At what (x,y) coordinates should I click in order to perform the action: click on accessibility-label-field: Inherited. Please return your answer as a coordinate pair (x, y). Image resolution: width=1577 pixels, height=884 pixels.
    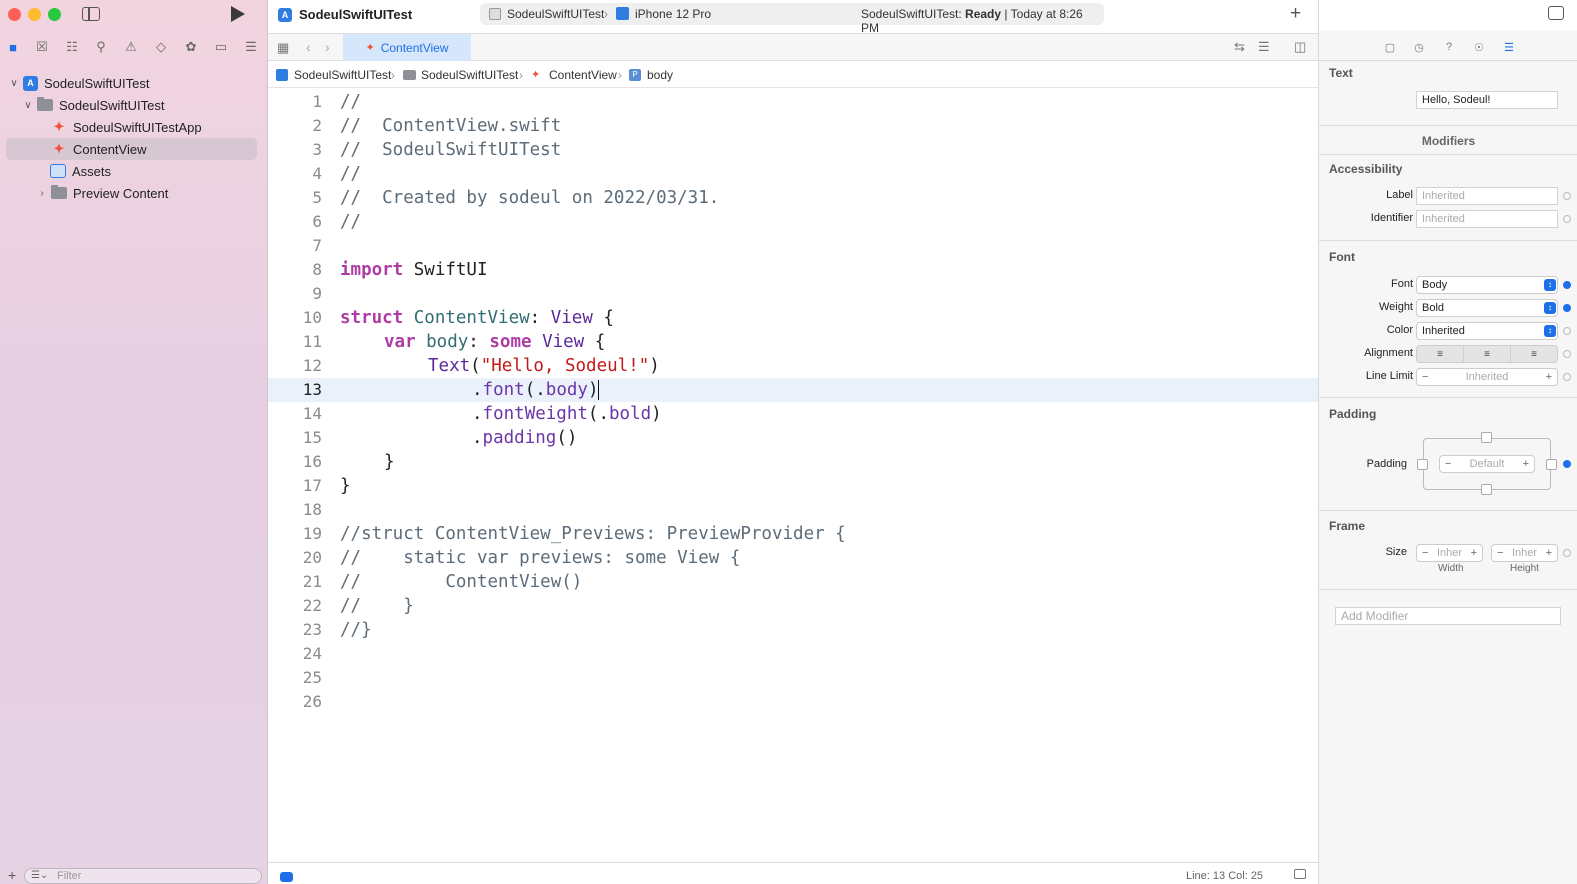
    Looking at the image, I should click on (1487, 196).